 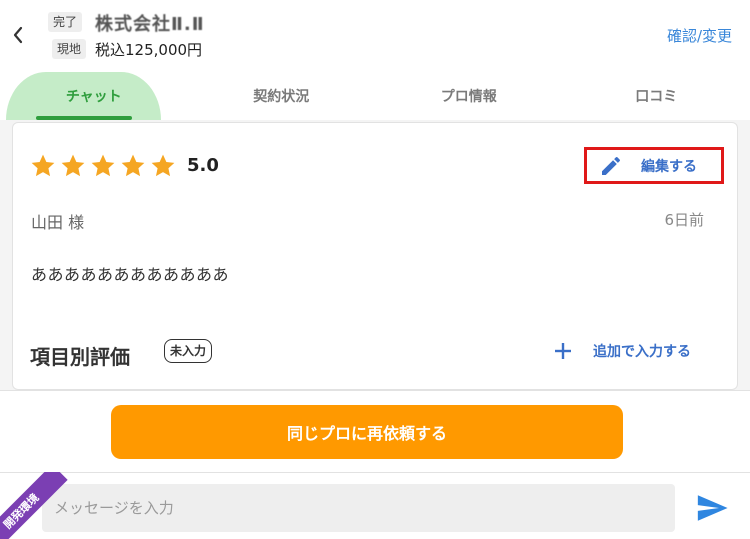 What do you see at coordinates (58, 222) in the screenshot?
I see `reviewer-name: 山田 様` at bounding box center [58, 222].